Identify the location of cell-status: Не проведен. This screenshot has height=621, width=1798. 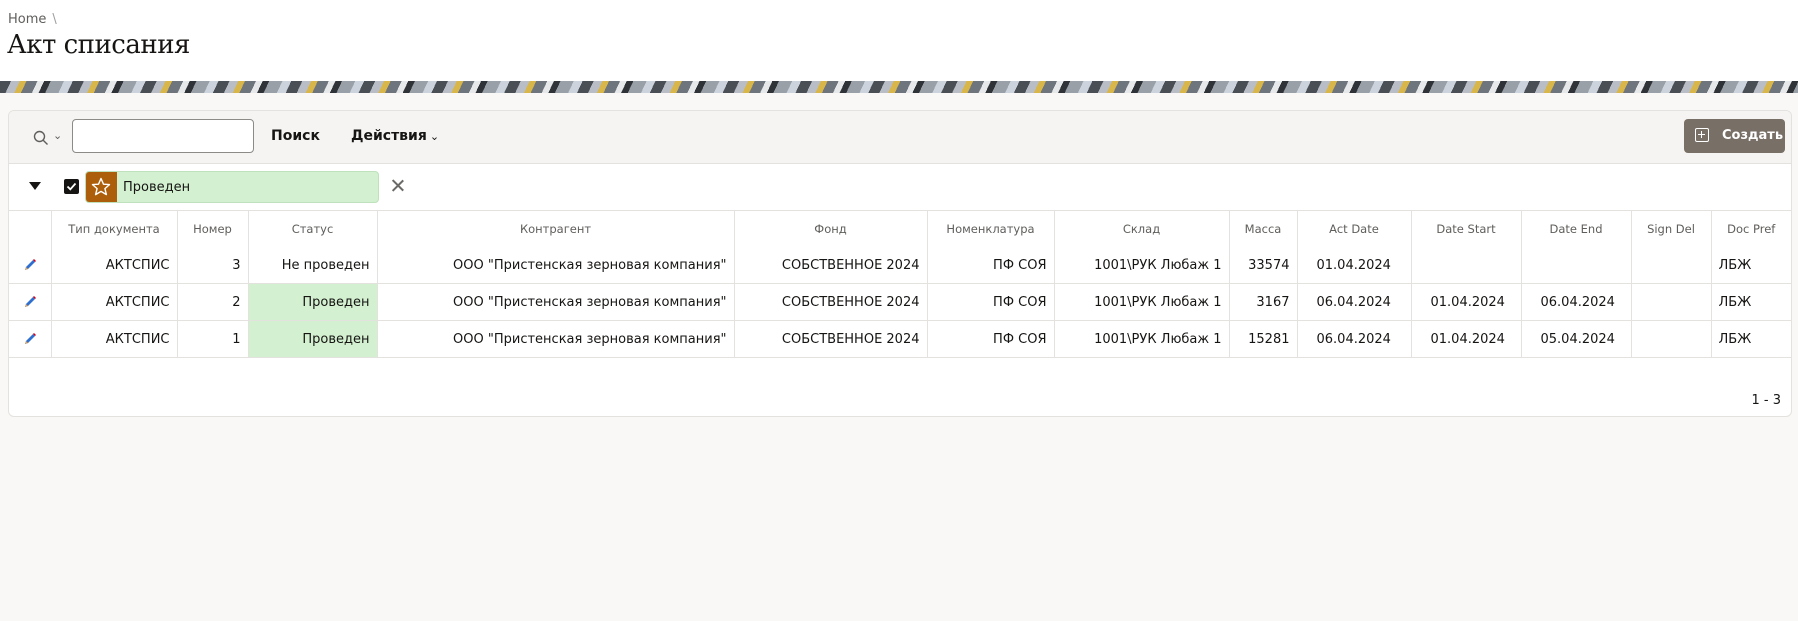
(313, 265).